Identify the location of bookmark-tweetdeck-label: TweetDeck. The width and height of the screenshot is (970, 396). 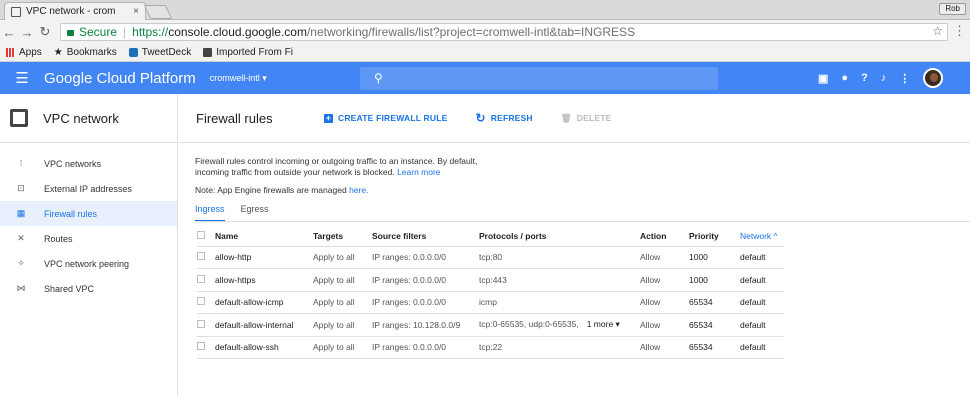
(166, 52).